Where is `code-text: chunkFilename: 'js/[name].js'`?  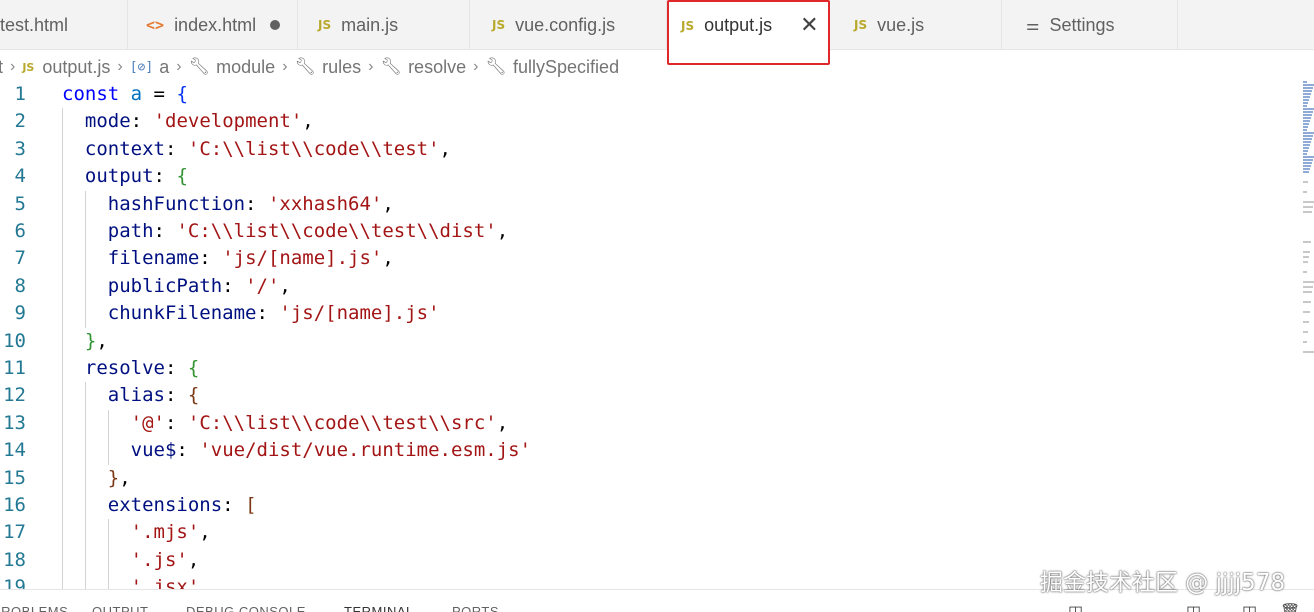 code-text: chunkFilename: 'js/[name].js' is located at coordinates (273, 313).